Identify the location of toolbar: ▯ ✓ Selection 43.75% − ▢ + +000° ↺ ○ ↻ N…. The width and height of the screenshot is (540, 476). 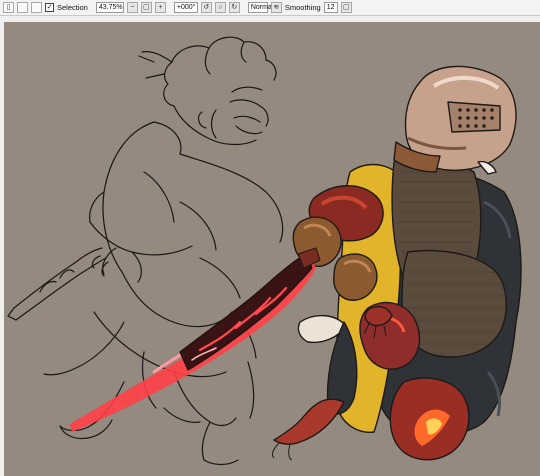
(270, 8).